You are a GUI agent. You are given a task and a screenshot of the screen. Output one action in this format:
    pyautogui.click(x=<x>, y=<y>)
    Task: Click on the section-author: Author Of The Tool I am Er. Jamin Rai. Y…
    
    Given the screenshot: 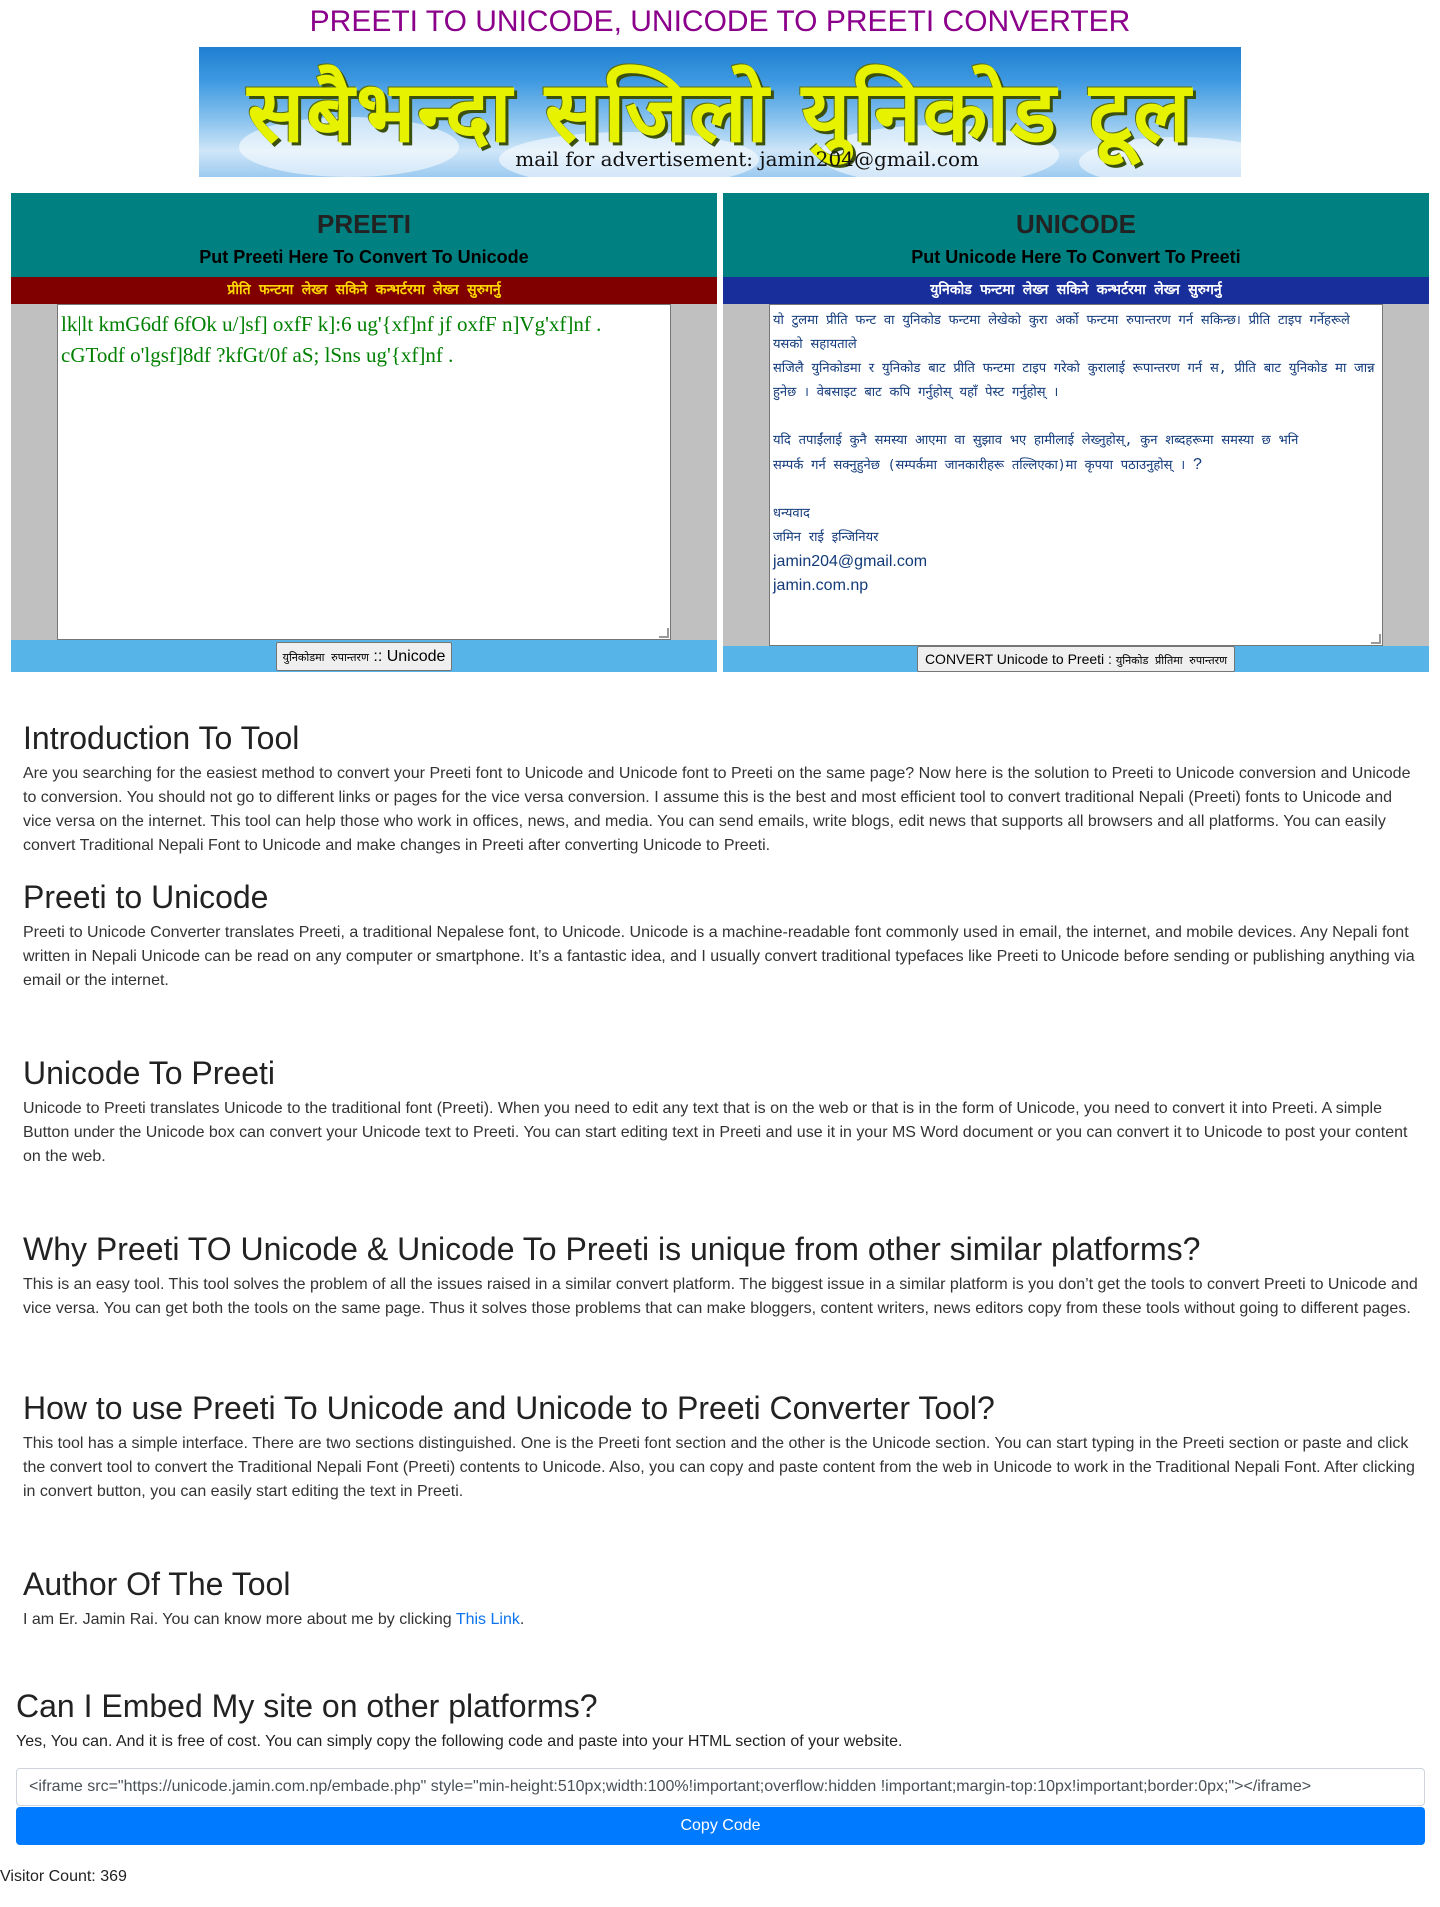 What is the action you would take?
    pyautogui.click(x=723, y=1598)
    